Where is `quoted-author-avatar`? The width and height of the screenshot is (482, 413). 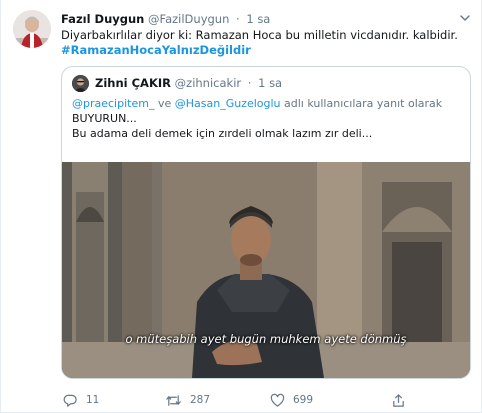 quoted-author-avatar is located at coordinates (80, 83).